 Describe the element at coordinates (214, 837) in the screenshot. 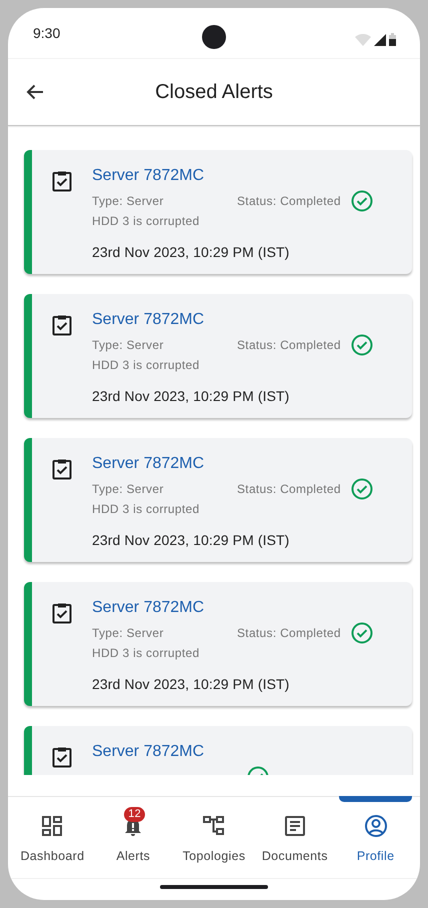

I see `nav-tab: Topologies` at that location.